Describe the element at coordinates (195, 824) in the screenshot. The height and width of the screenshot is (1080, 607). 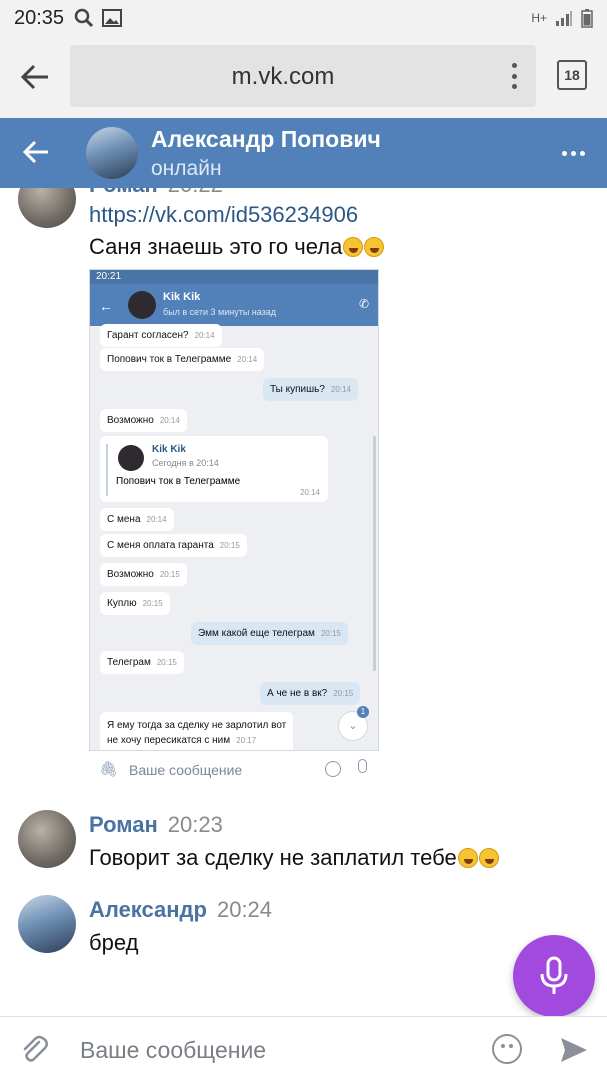
I see `message-time: 20:23` at that location.